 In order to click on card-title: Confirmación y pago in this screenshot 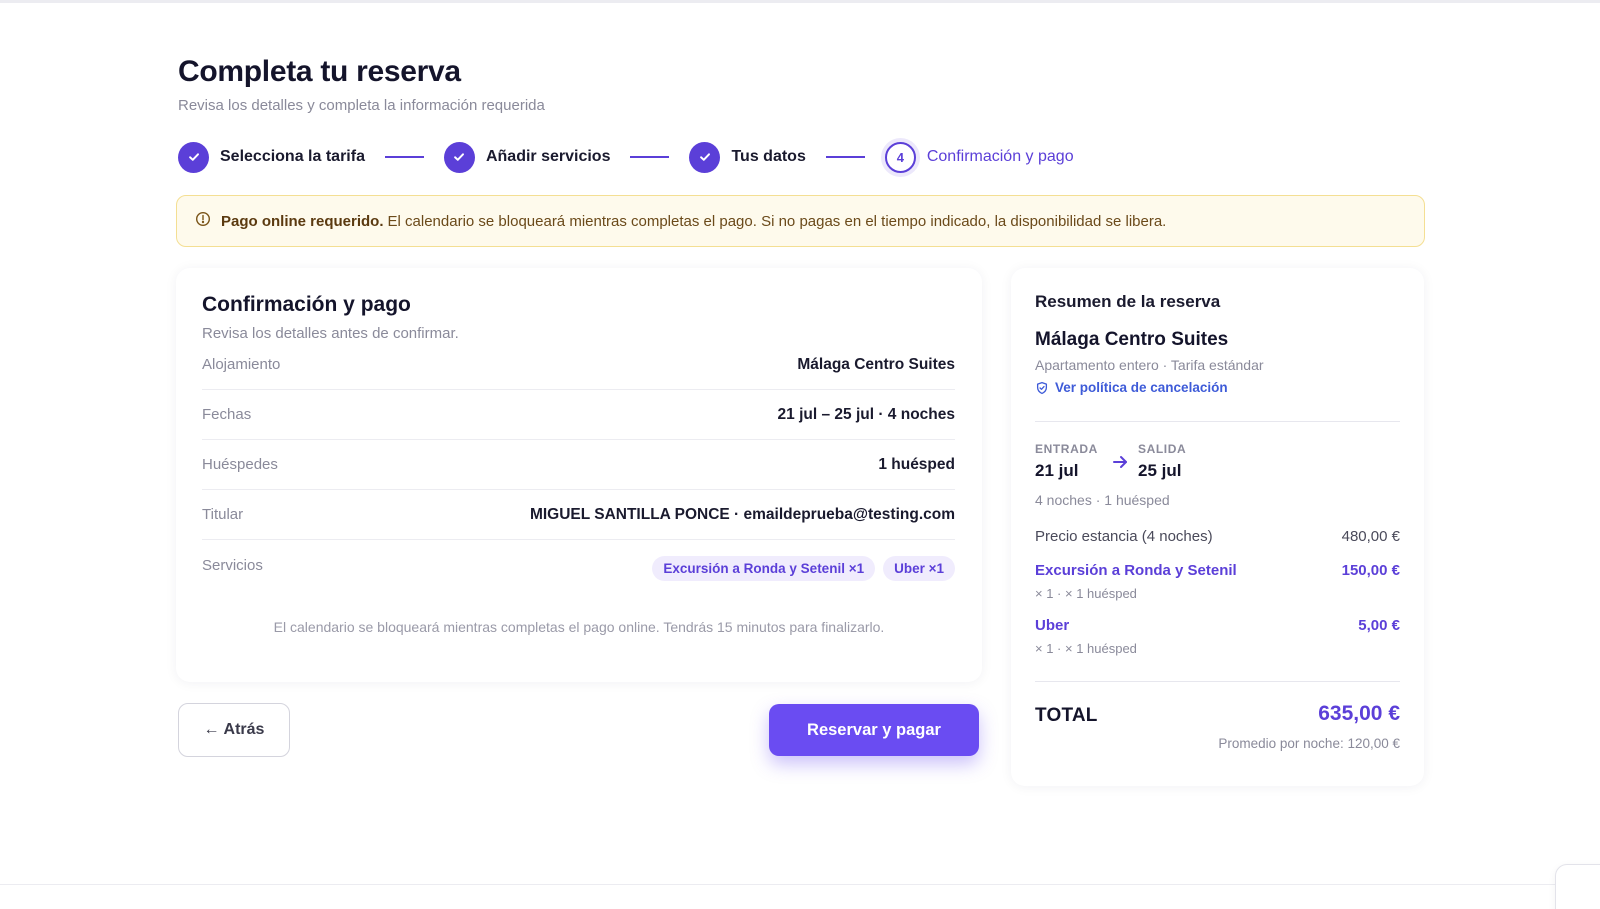, I will do `click(306, 304)`.